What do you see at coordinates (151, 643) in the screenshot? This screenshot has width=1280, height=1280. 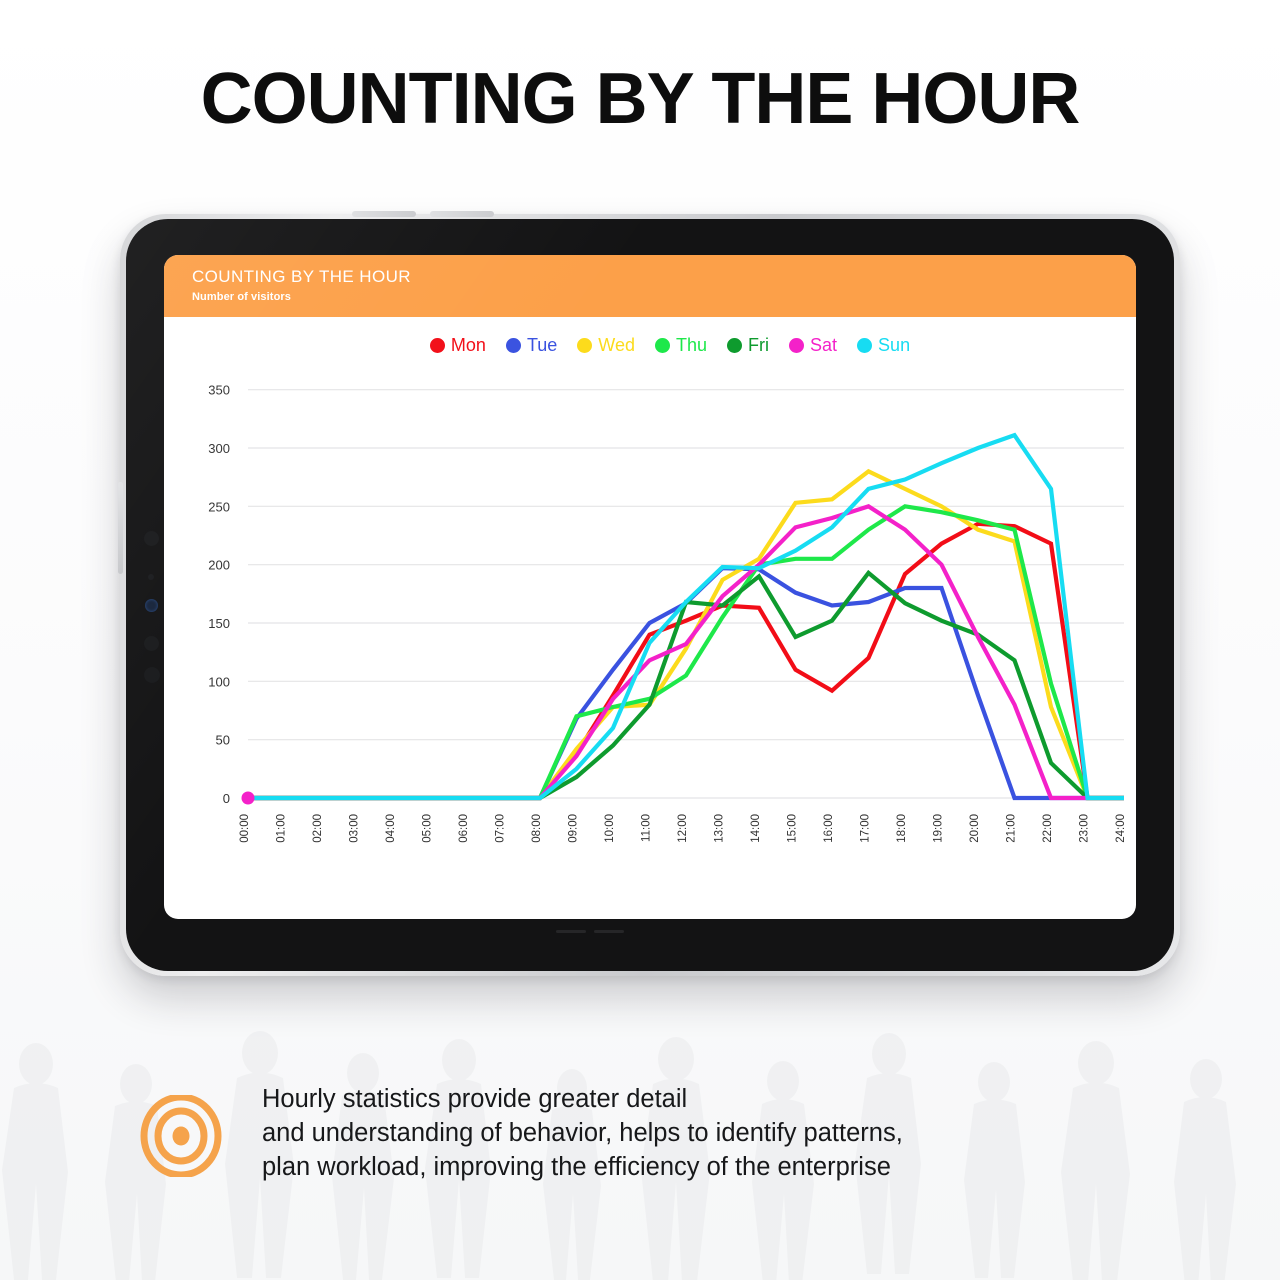 I see `depth-sensor-icon` at bounding box center [151, 643].